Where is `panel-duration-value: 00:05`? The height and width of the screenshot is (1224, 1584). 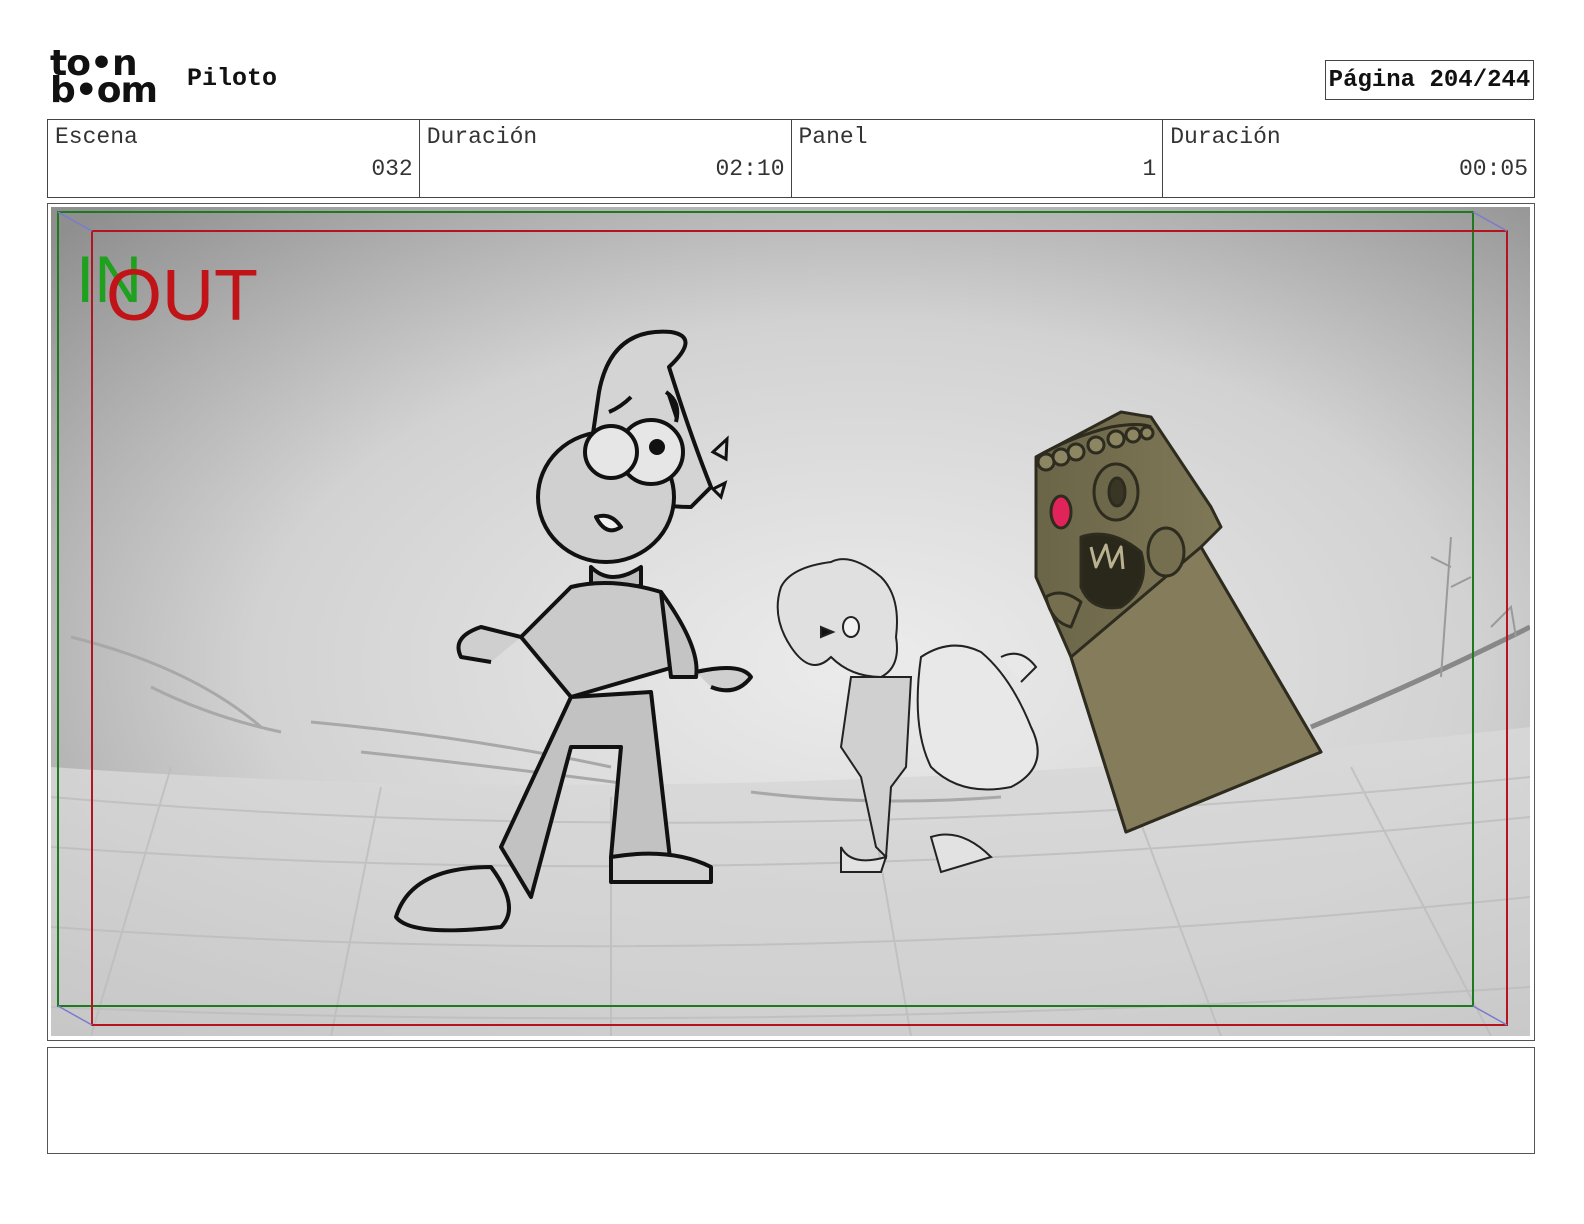
panel-duration-value: 00:05 is located at coordinates (1493, 169).